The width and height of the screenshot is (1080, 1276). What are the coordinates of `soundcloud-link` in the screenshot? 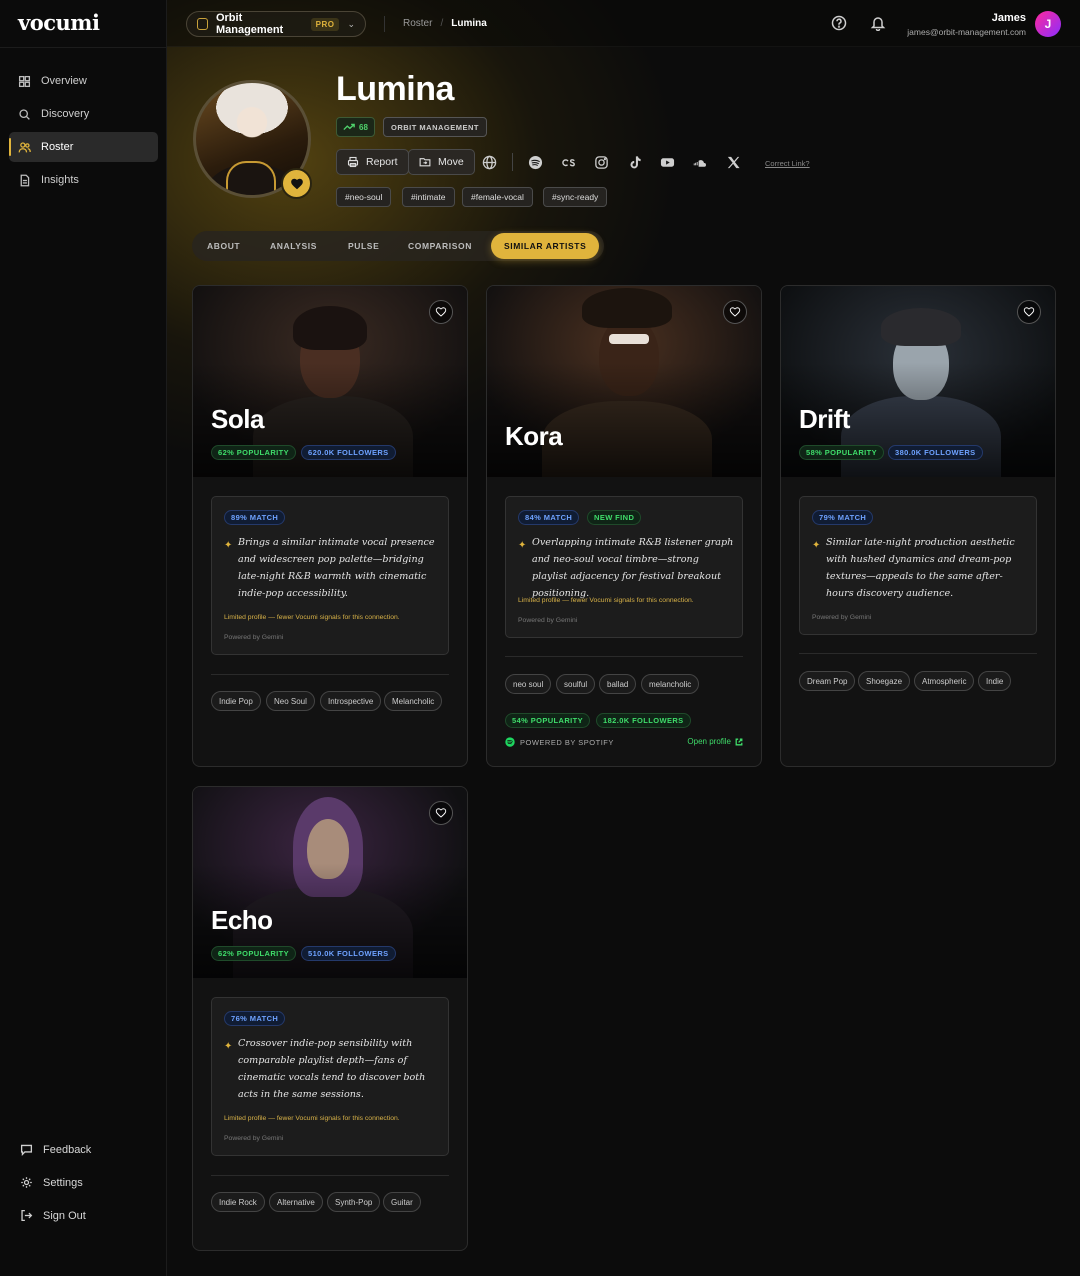 It's located at (700, 162).